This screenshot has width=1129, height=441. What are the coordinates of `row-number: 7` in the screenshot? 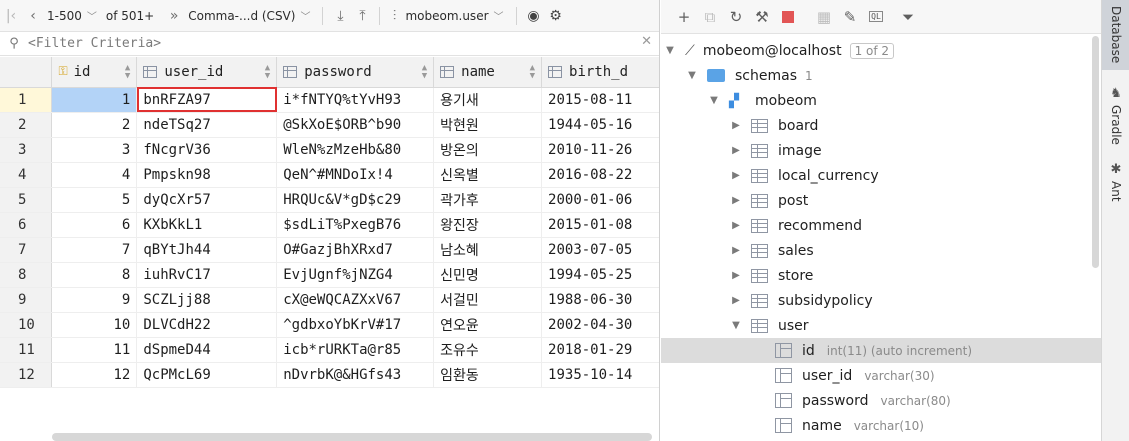 It's located at (26, 250).